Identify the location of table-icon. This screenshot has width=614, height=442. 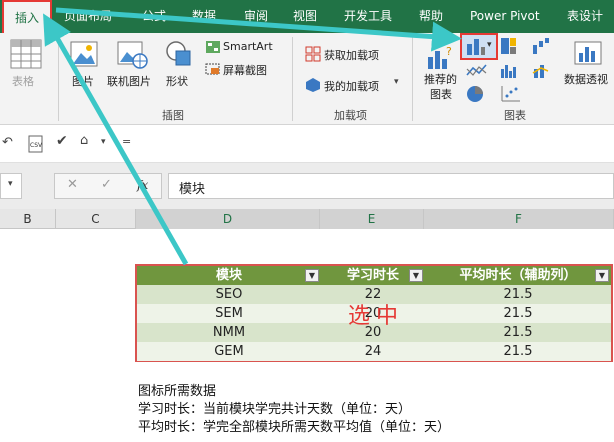
(26, 54).